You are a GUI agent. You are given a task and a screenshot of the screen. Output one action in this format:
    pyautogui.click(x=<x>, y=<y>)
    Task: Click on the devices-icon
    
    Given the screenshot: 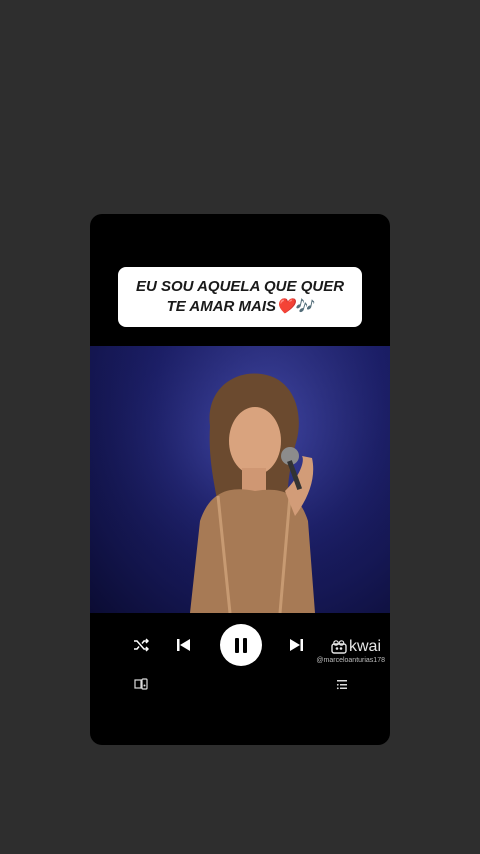 What is the action you would take?
    pyautogui.click(x=141, y=684)
    